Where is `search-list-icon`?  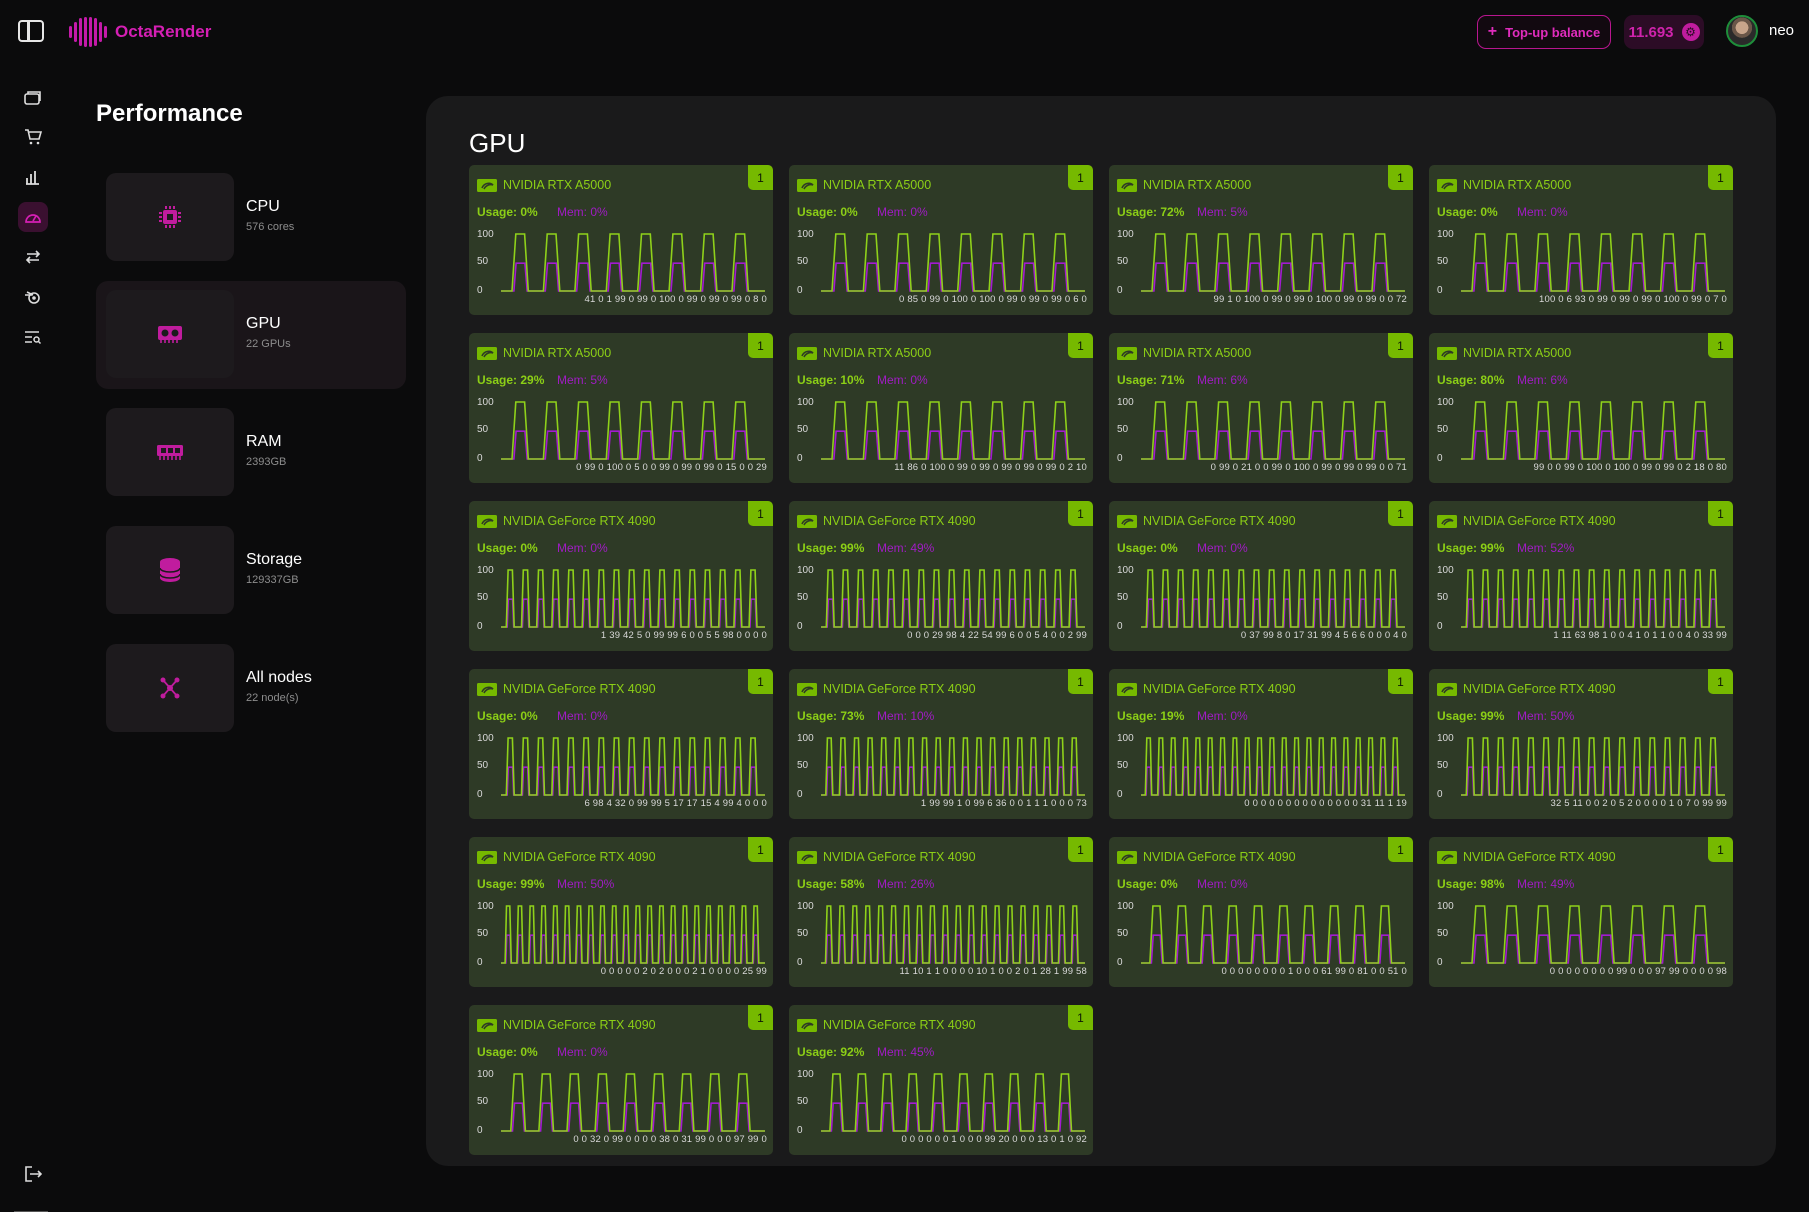
search-list-icon is located at coordinates (33, 337).